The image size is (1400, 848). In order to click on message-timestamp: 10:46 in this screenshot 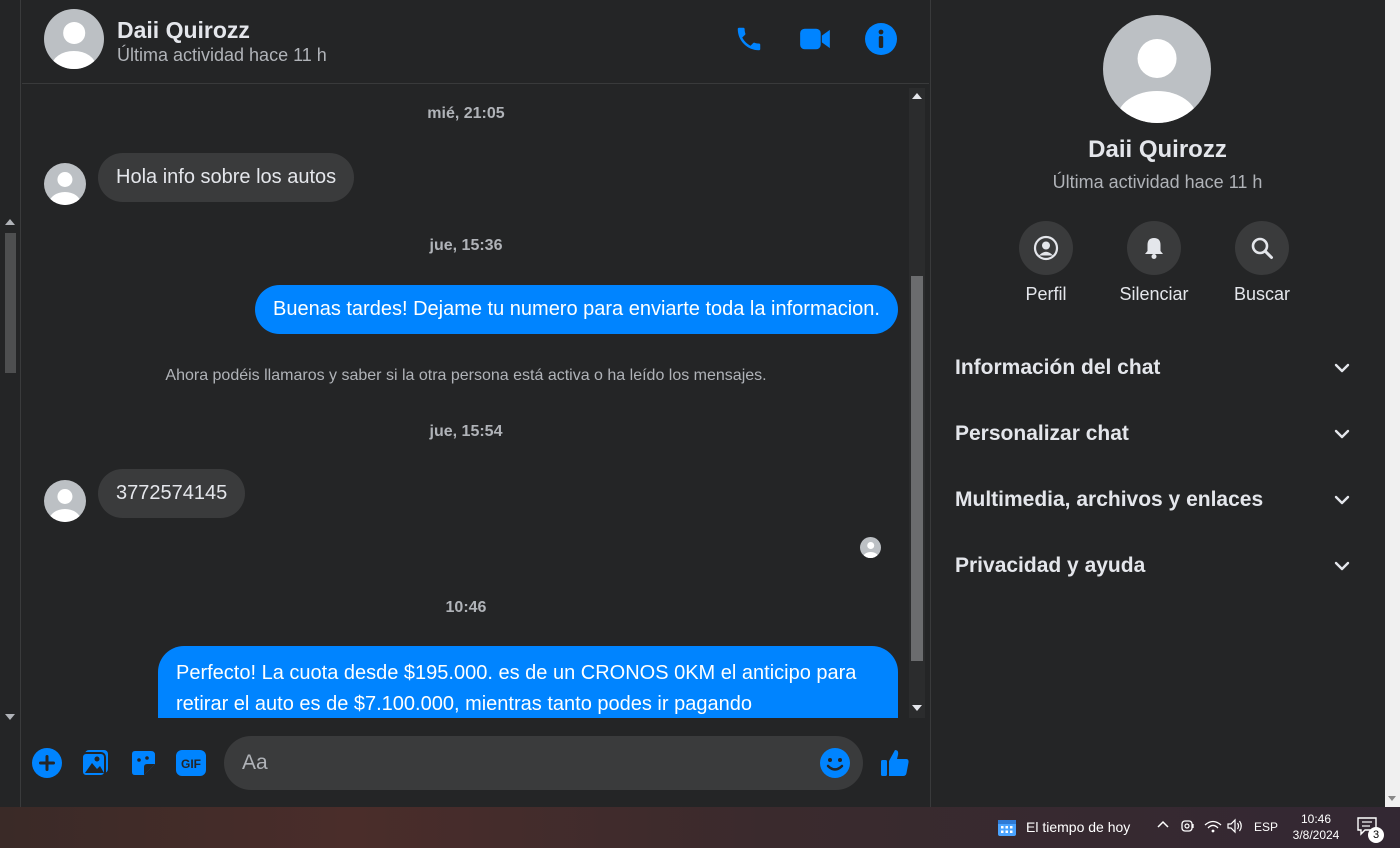, I will do `click(466, 607)`.